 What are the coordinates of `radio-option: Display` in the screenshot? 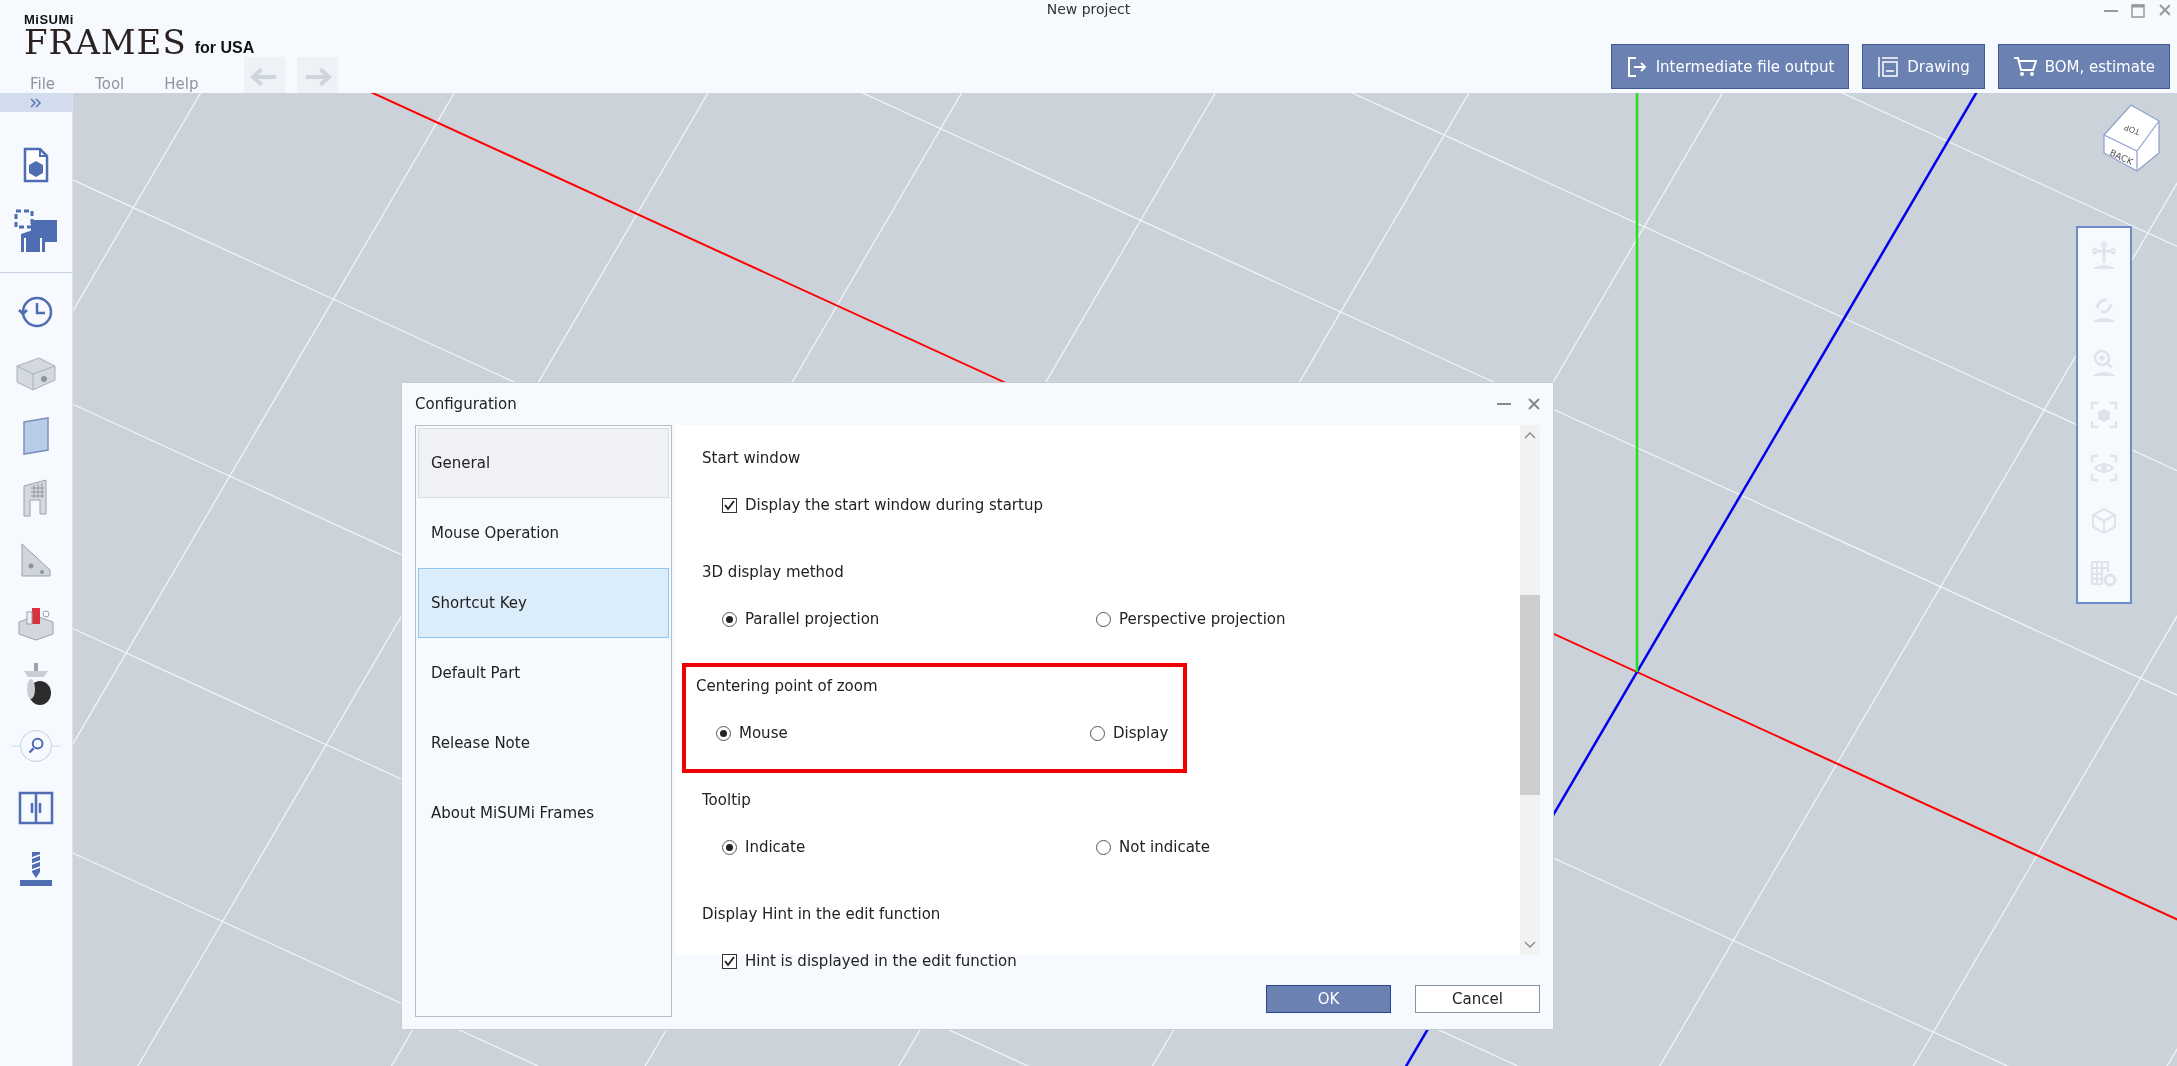 It's located at (1129, 733).